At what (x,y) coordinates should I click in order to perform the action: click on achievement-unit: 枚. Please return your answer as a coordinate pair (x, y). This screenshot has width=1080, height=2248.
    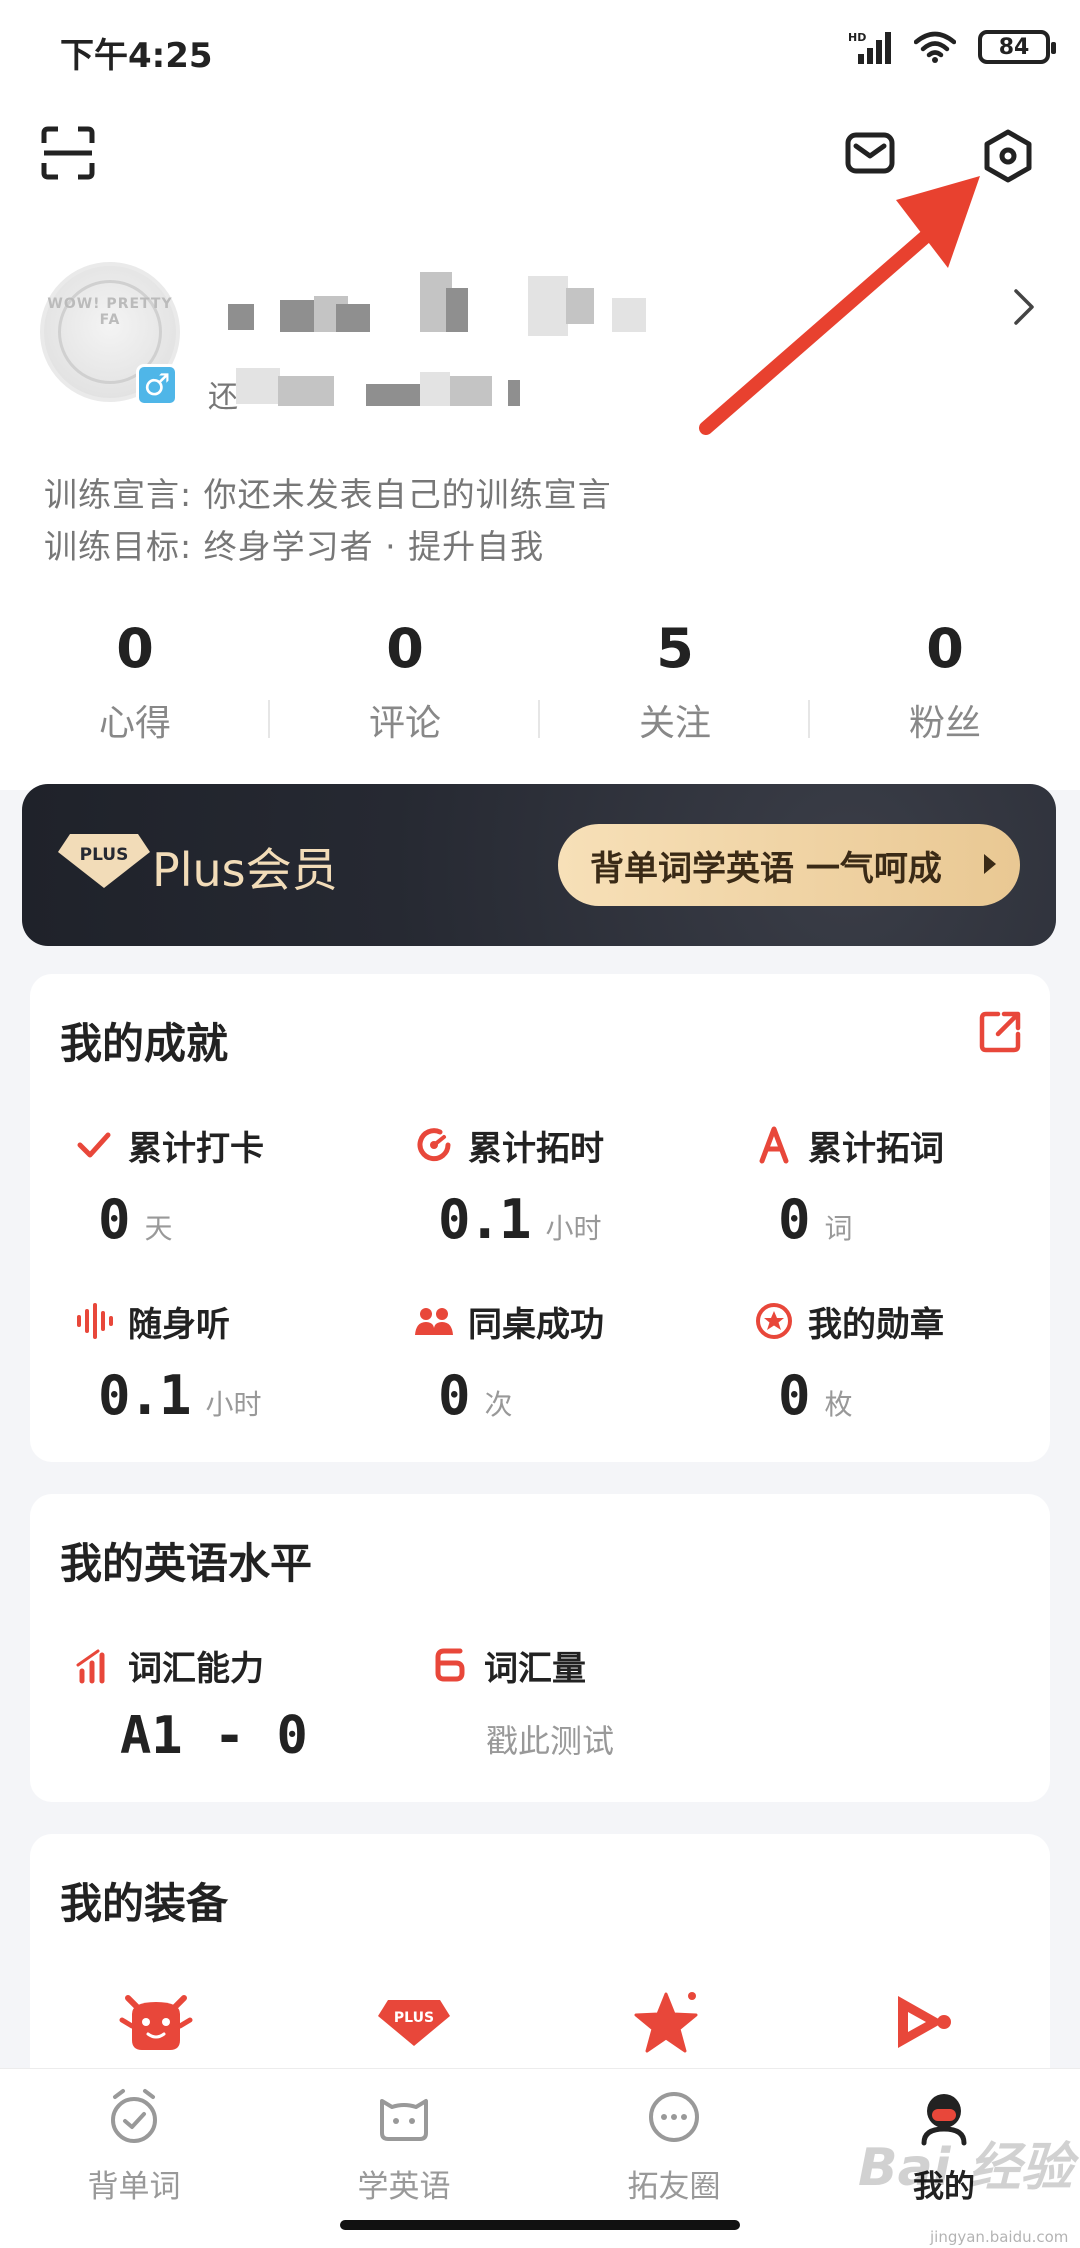
    Looking at the image, I should click on (838, 1404).